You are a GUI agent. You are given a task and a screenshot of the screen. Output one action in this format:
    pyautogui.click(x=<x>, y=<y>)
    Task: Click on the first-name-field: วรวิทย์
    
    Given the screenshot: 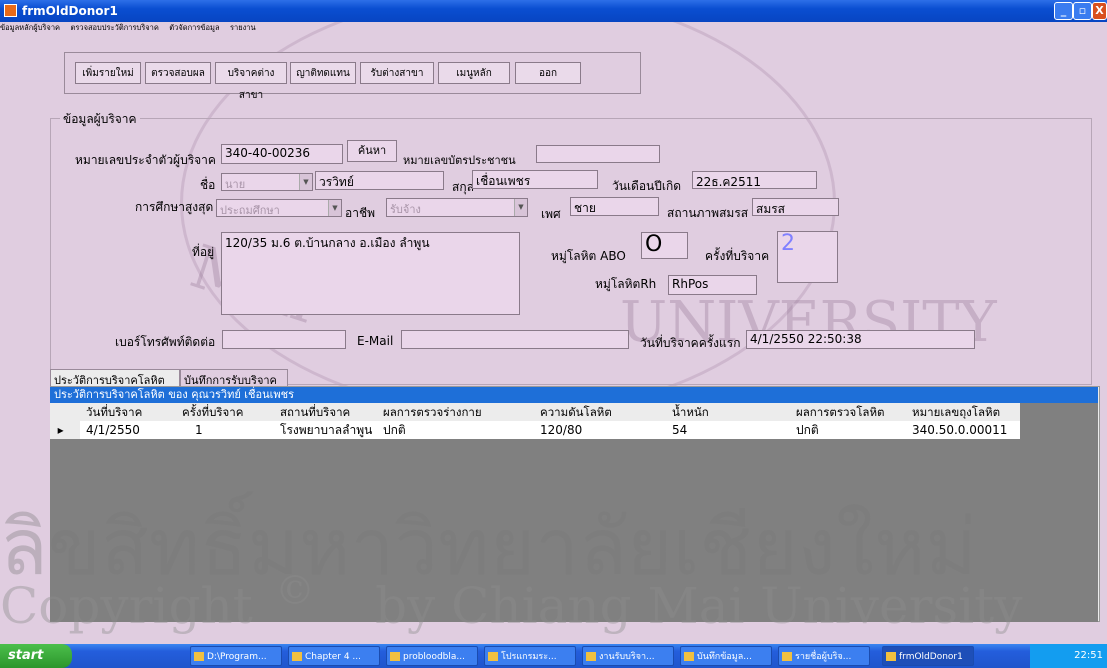 What is the action you would take?
    pyautogui.click(x=379, y=180)
    